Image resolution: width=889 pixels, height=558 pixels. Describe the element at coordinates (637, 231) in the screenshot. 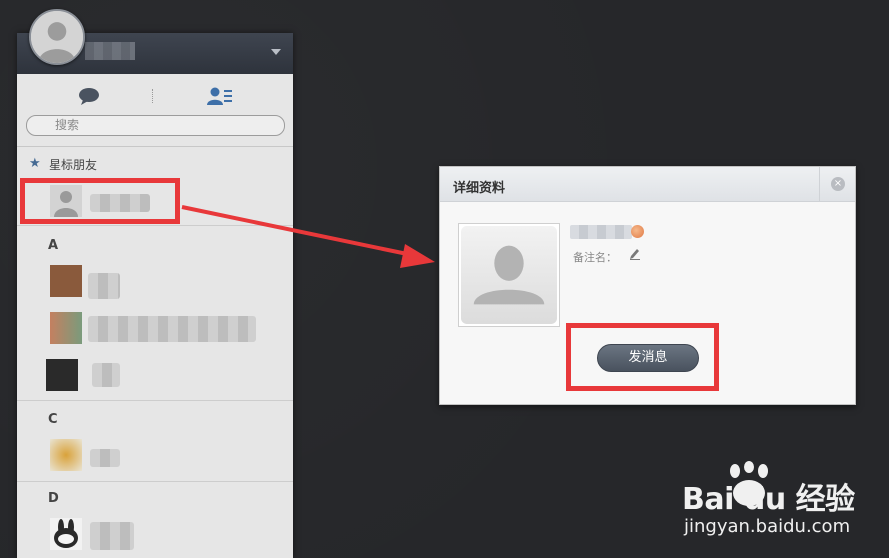

I see `level-badge-icon` at that location.